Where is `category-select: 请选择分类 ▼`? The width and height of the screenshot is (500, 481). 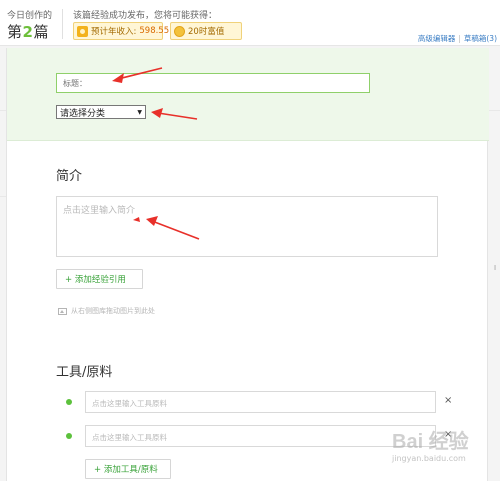 category-select: 请选择分类 ▼ is located at coordinates (101, 112).